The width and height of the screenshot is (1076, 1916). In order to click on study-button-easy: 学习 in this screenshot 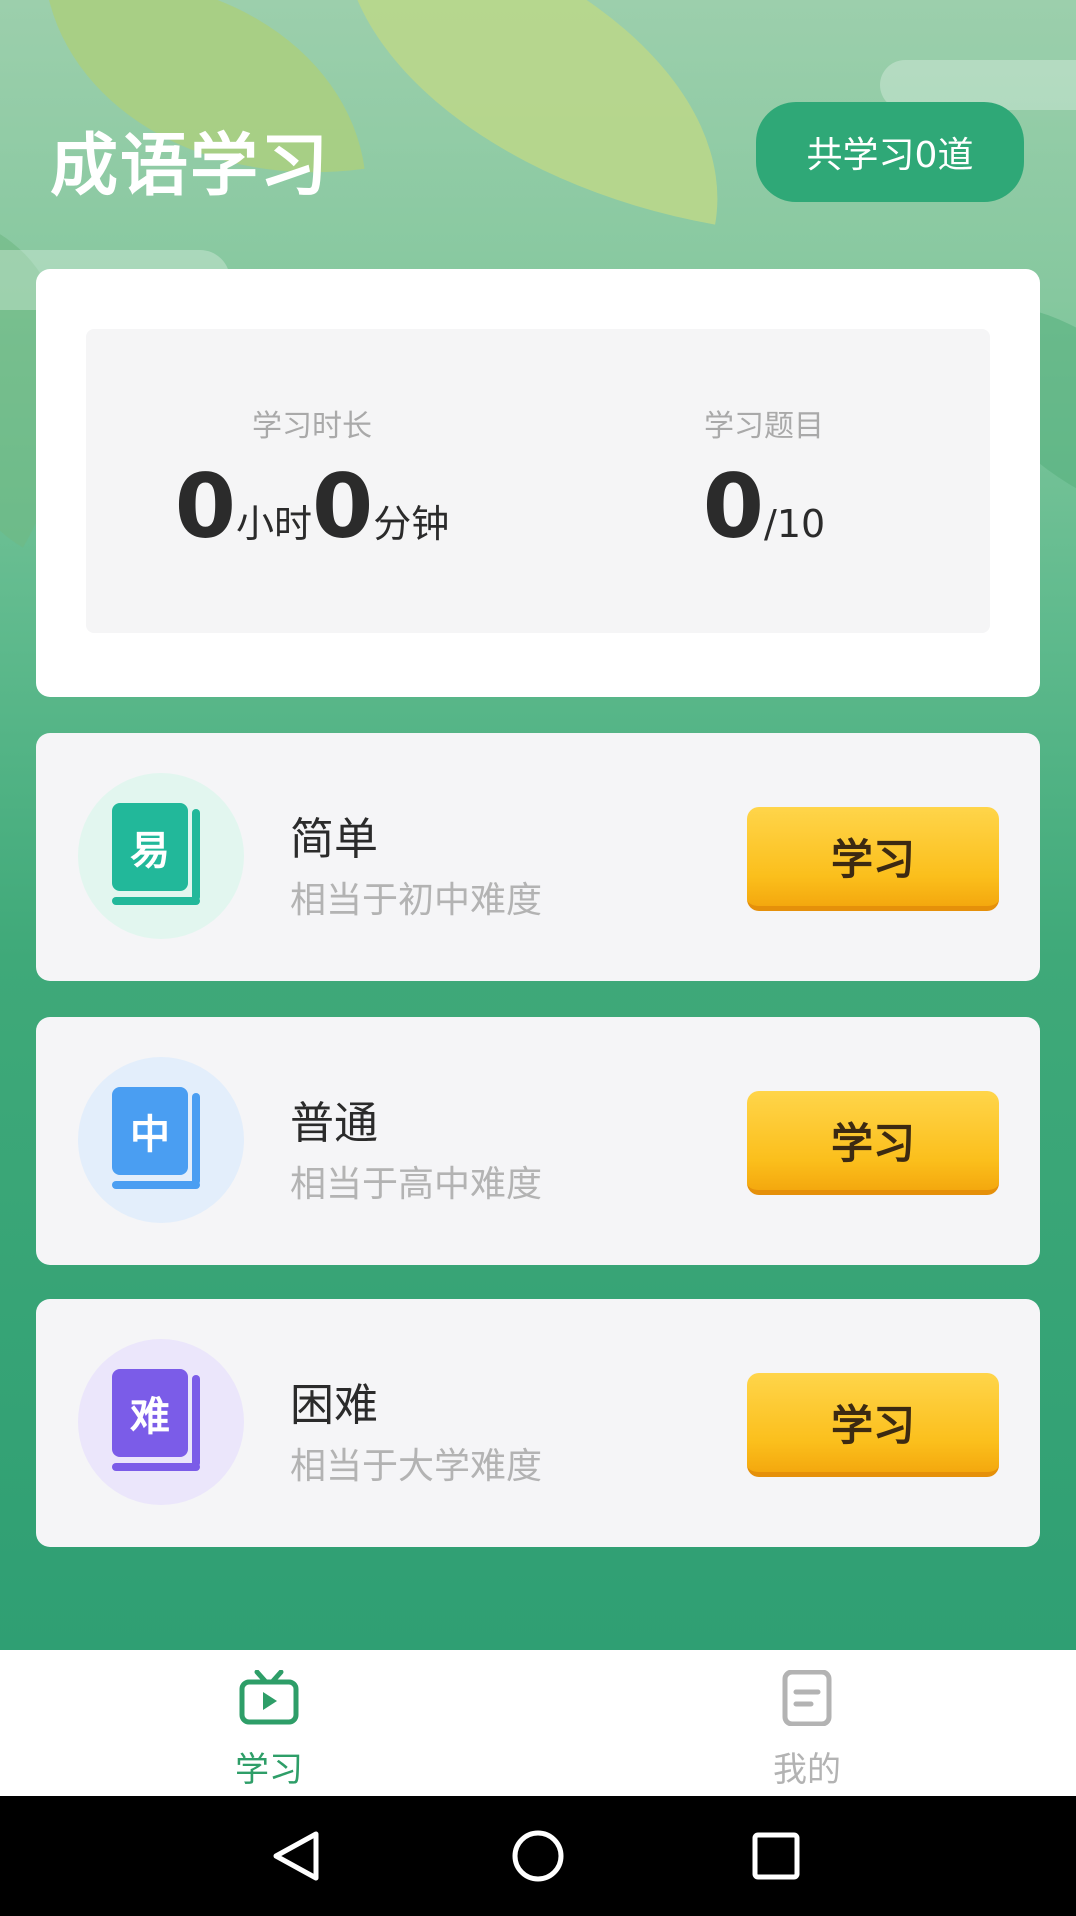, I will do `click(873, 859)`.